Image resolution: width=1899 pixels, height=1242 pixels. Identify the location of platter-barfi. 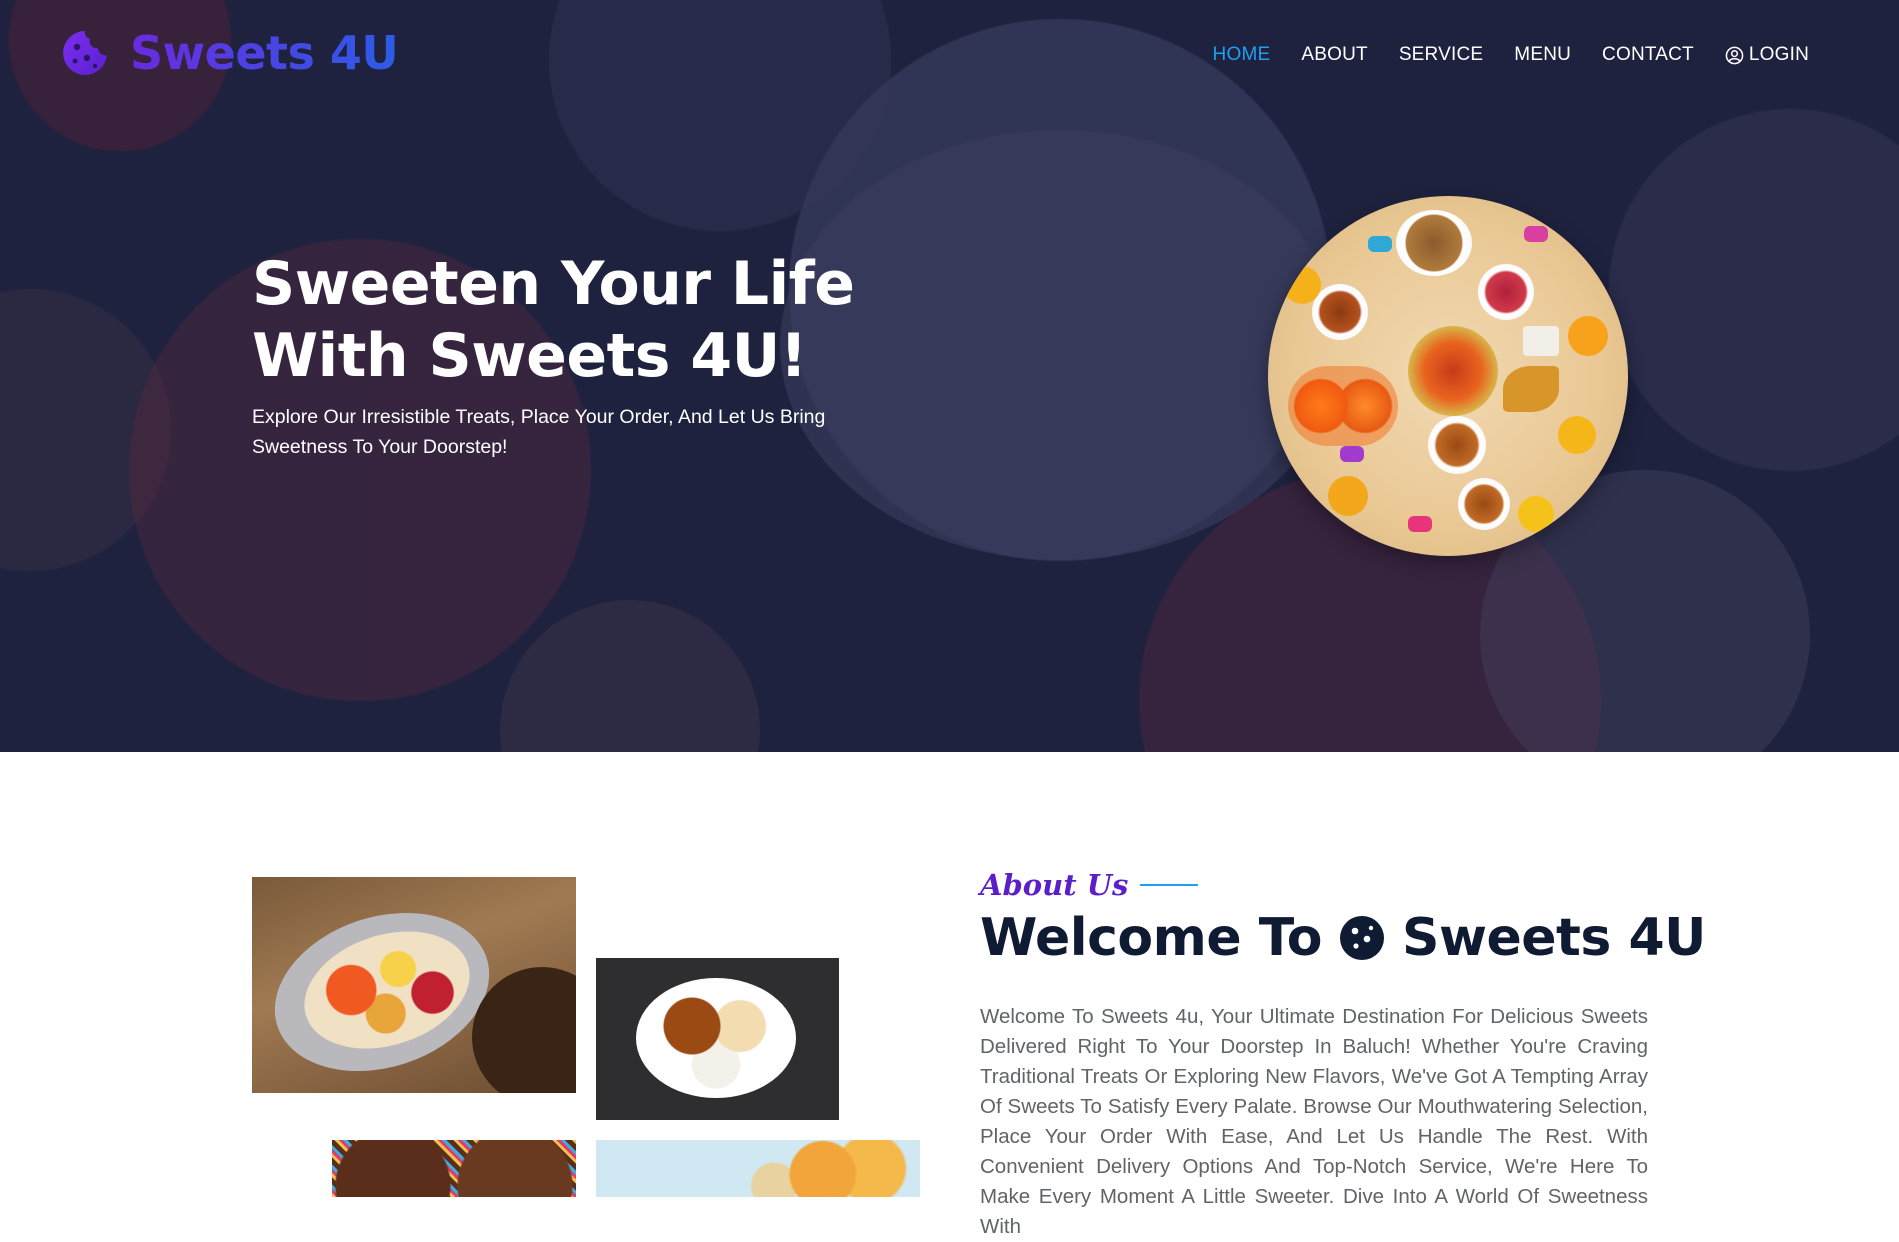
(1541, 341).